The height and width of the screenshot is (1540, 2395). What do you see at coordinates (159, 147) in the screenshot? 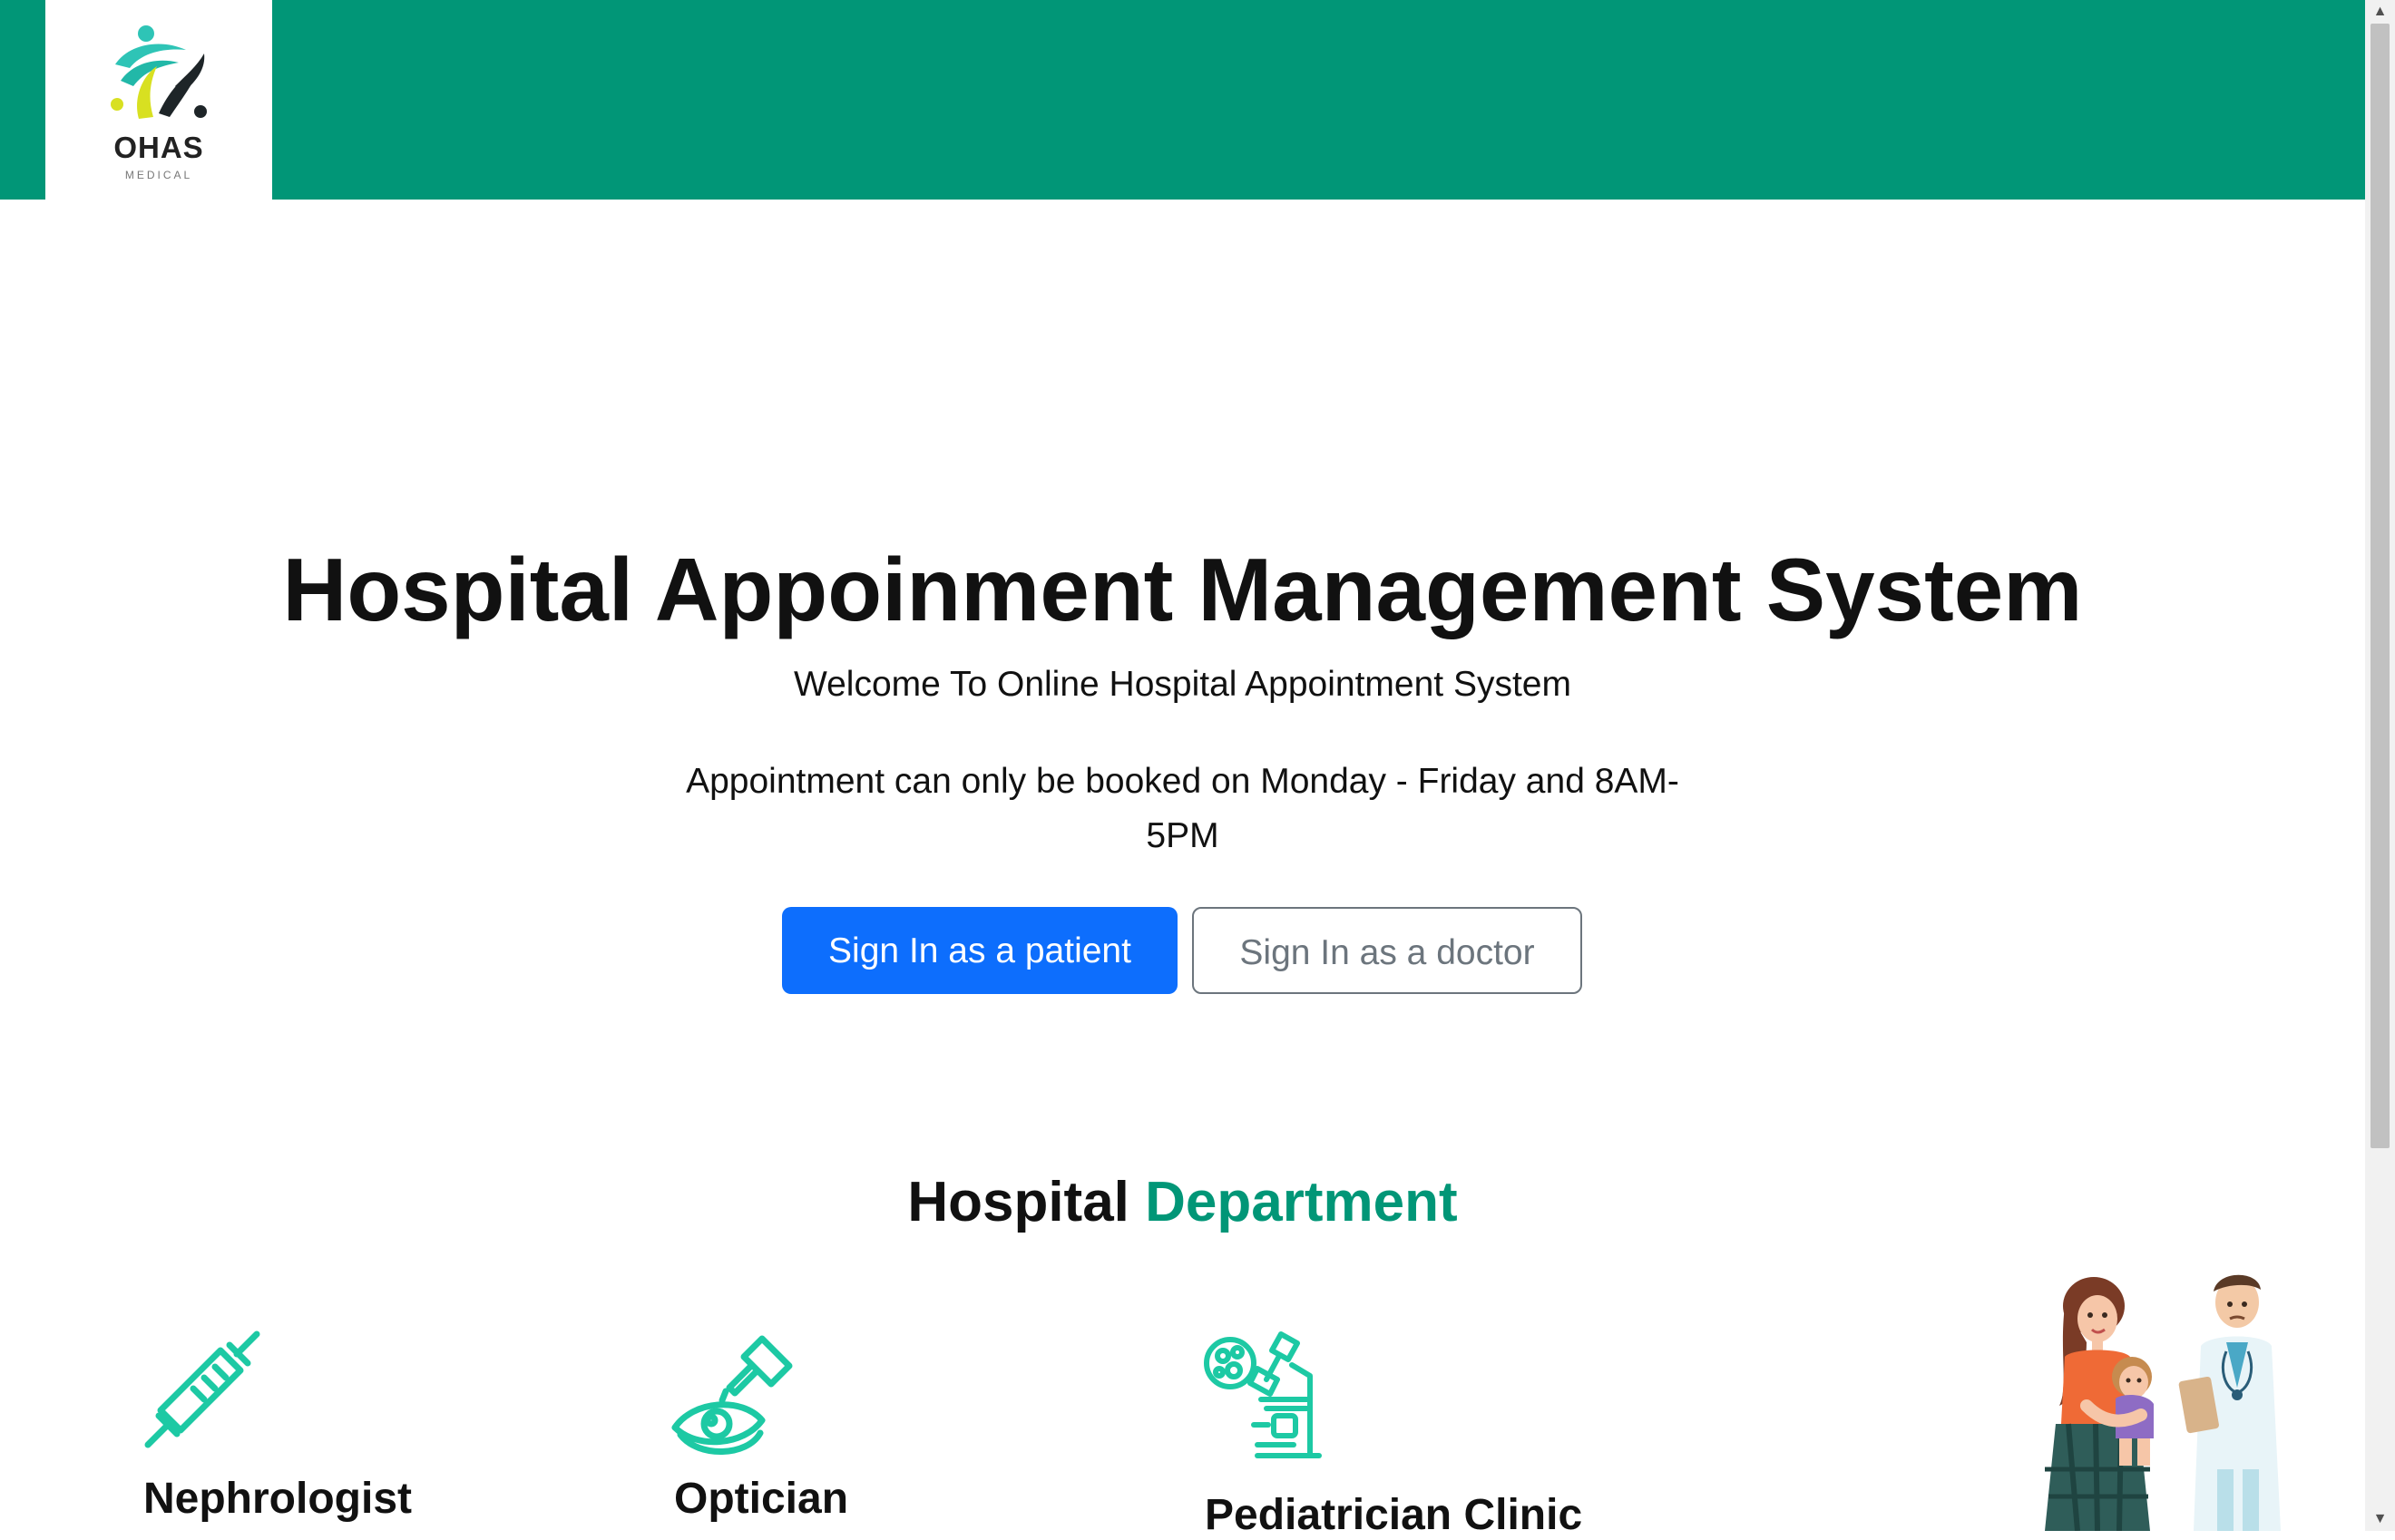
I see `logo-text: OHAS` at bounding box center [159, 147].